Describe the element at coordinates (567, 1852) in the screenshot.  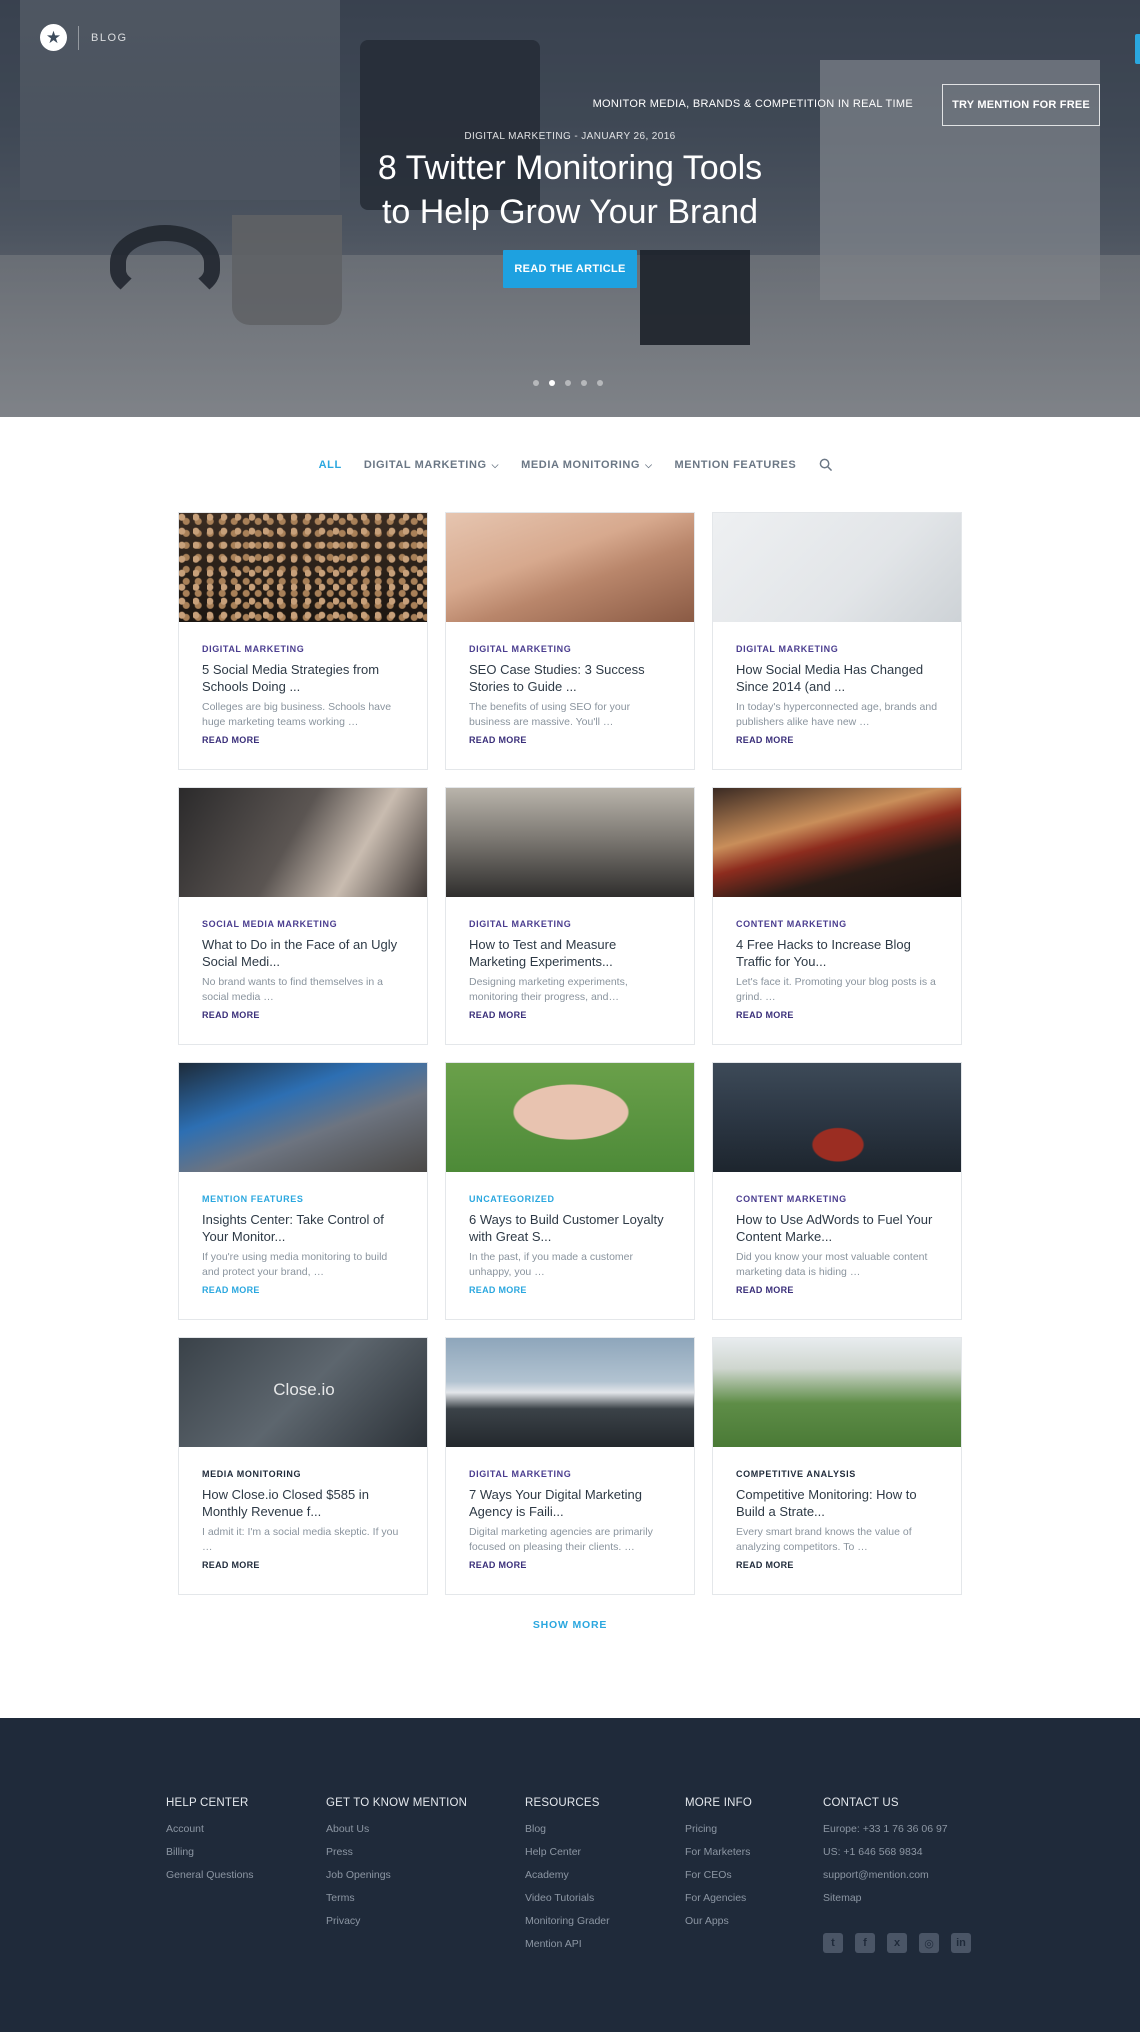
I see `footer-link: Help Center` at that location.